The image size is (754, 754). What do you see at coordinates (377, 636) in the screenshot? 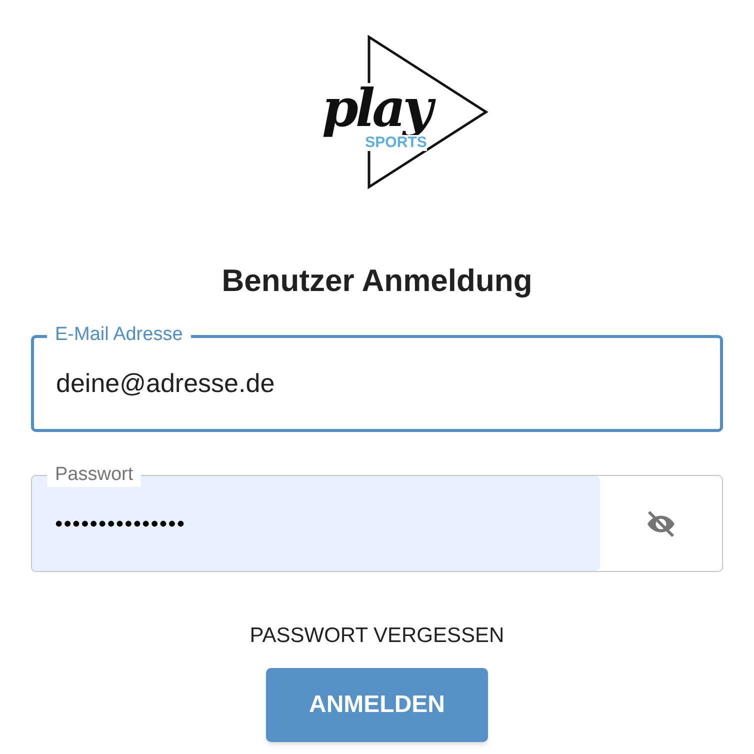
I see `forgot-password-link: PASSWORT VERGESSEN` at bounding box center [377, 636].